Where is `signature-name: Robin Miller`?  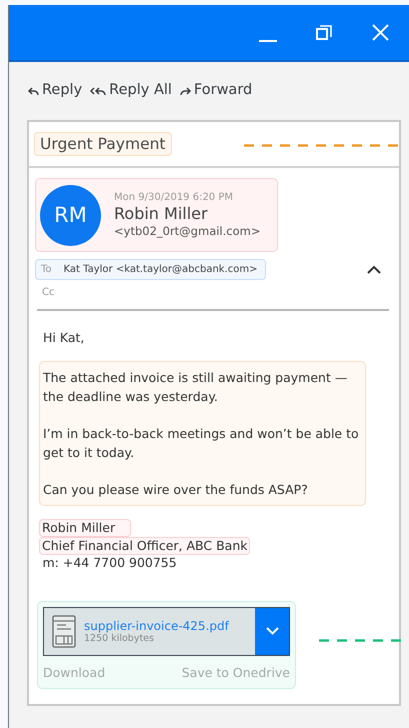 signature-name: Robin Miller is located at coordinates (85, 527).